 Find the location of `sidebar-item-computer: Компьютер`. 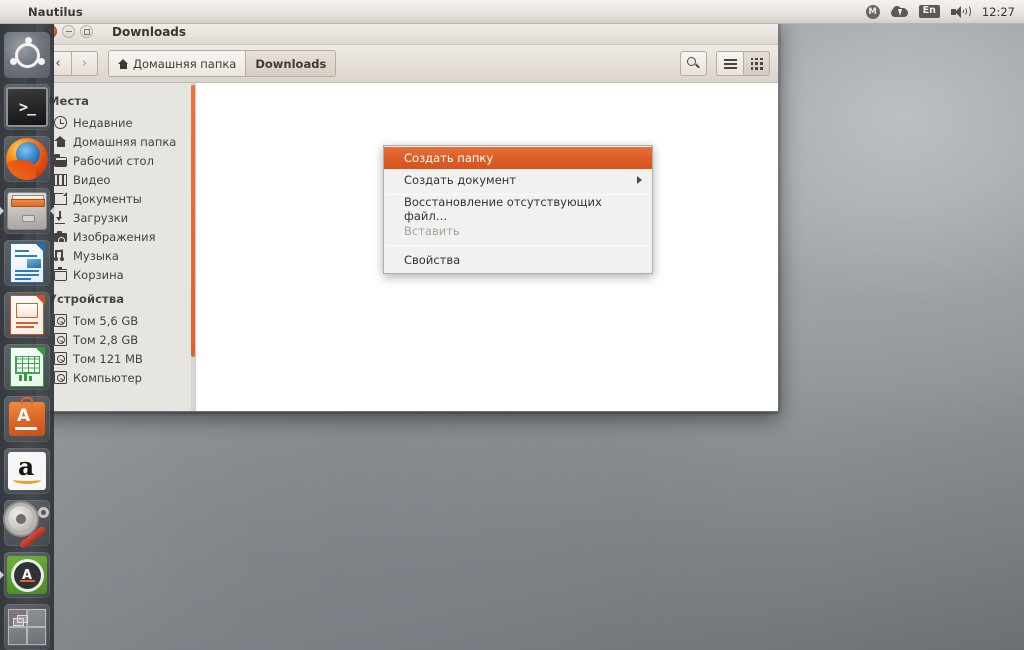

sidebar-item-computer: Компьютер is located at coordinates (115, 377).